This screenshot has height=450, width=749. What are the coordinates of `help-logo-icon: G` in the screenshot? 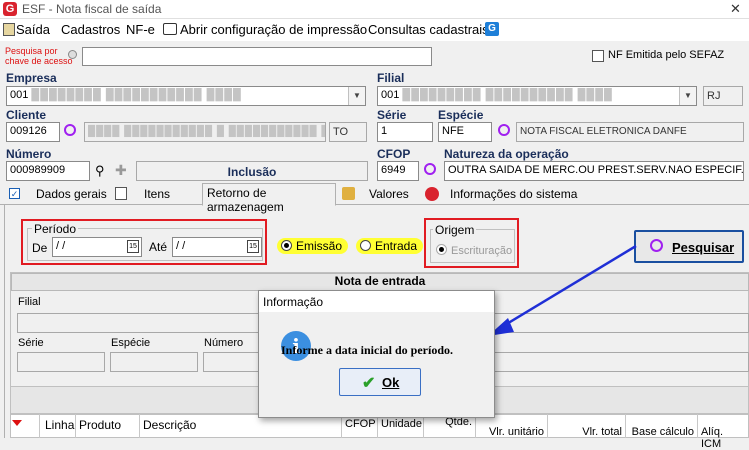 It's located at (492, 29).